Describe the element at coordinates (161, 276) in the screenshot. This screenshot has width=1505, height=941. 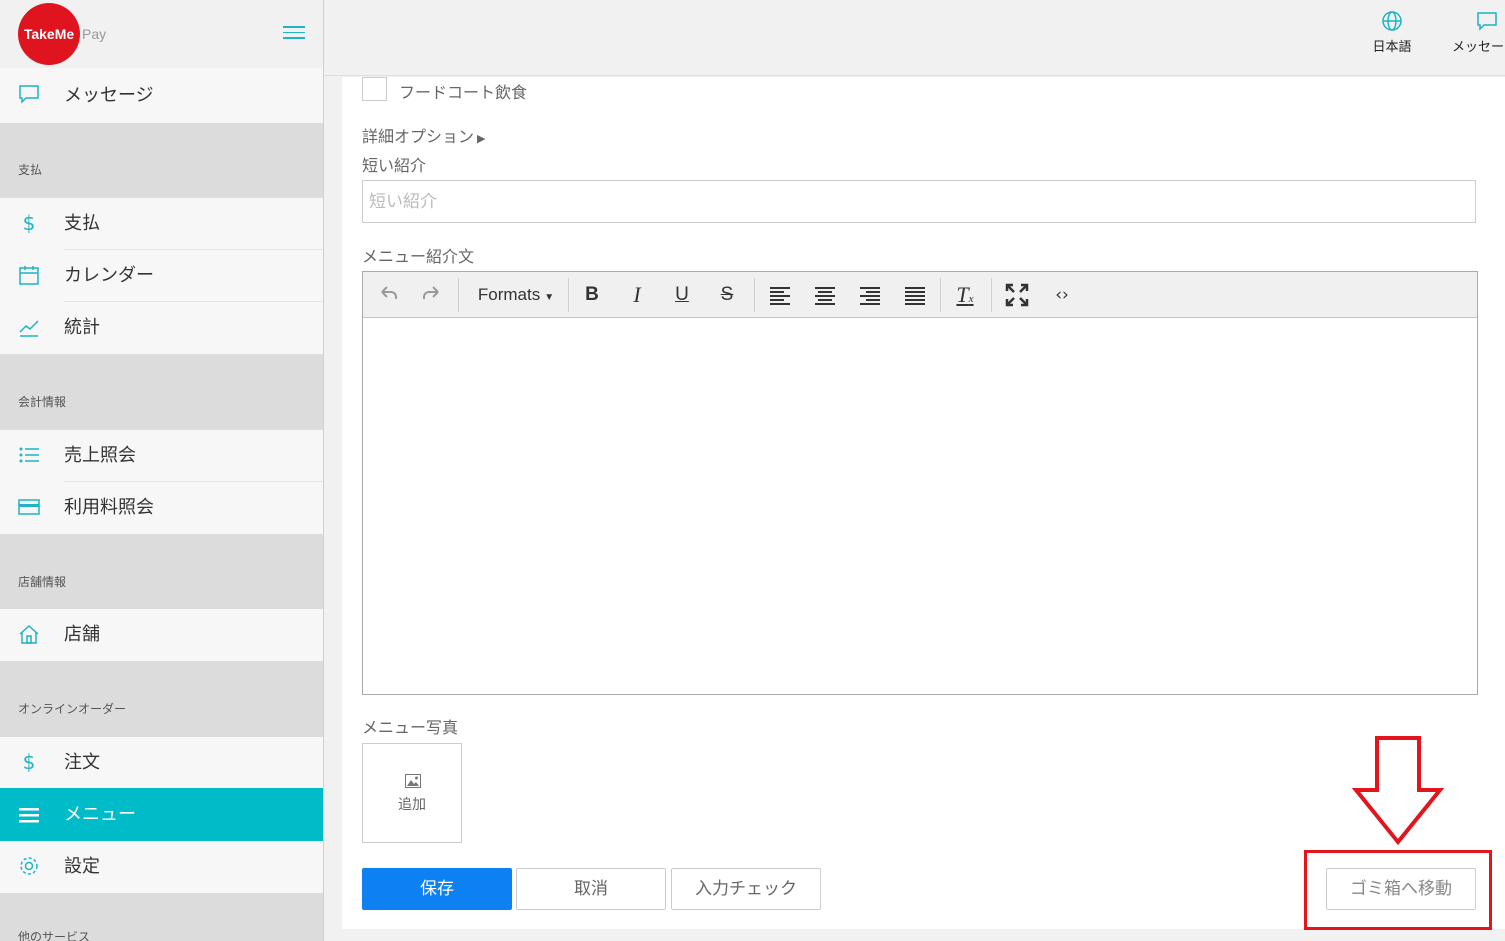
I see `sidebar-item-calendar: カレンダー` at that location.